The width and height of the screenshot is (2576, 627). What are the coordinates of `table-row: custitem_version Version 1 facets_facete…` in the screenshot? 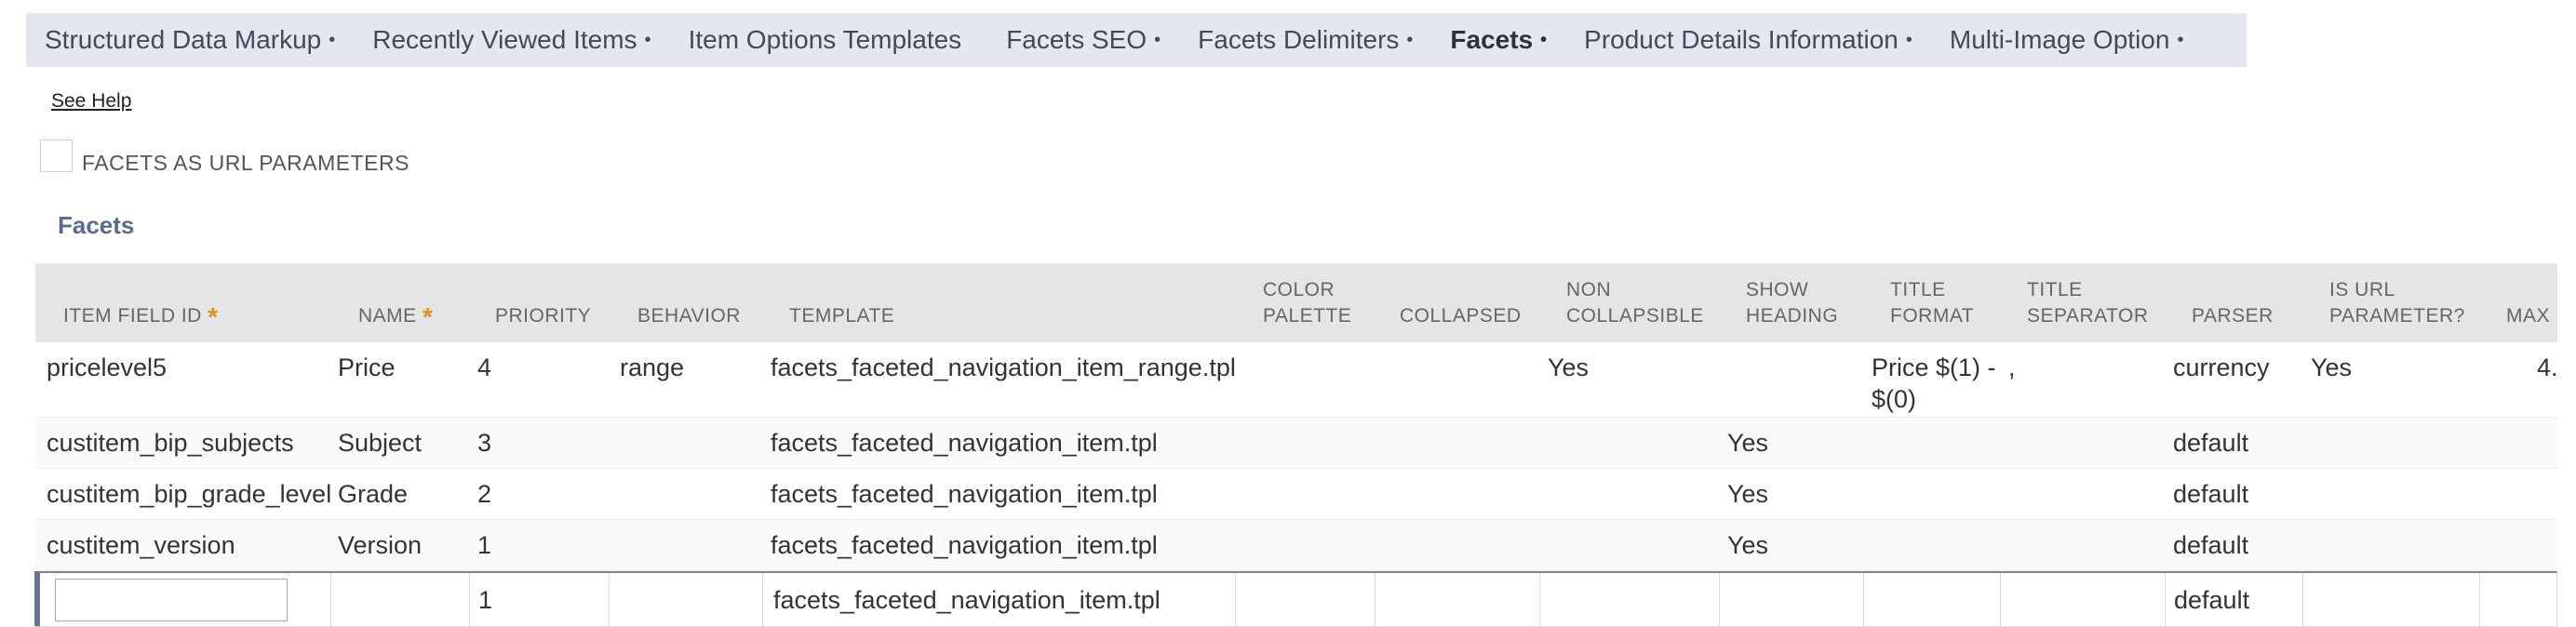 It's located at (1296, 545).